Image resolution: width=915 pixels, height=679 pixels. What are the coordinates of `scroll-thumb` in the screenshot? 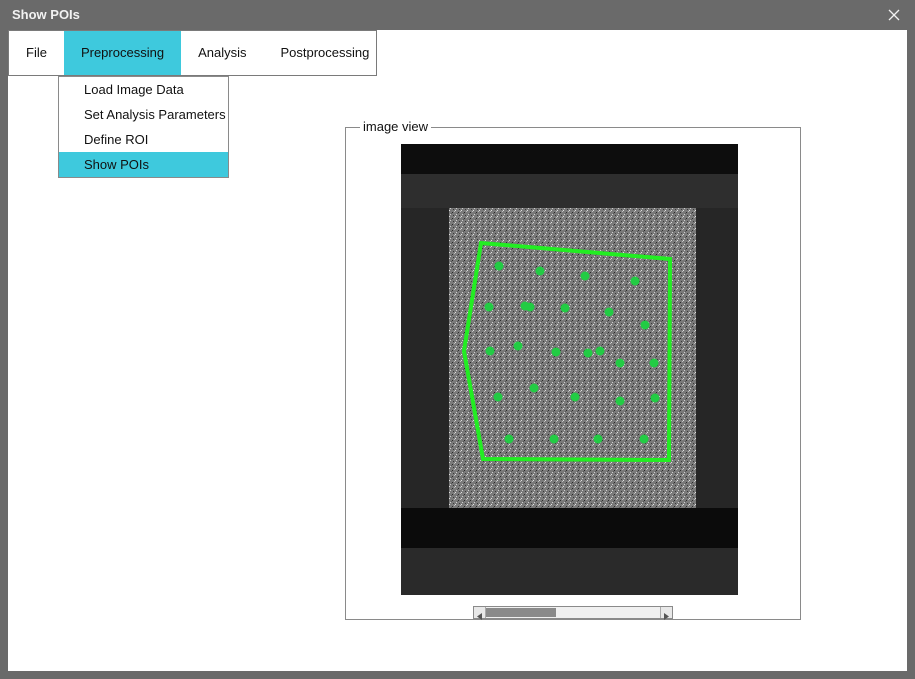 It's located at (521, 612).